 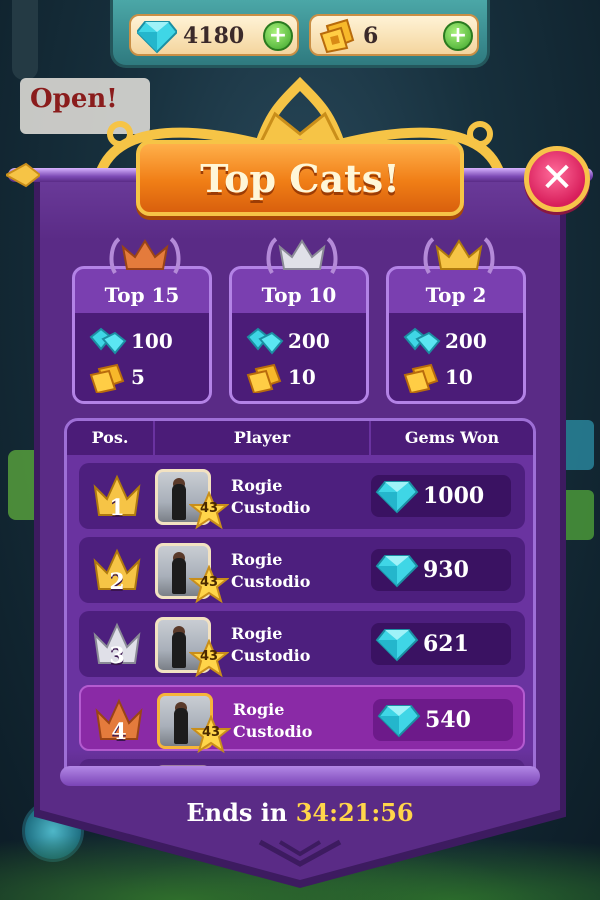 I want to click on table-row: 3 43 Rogie Custodio 621, so click(x=302, y=644).